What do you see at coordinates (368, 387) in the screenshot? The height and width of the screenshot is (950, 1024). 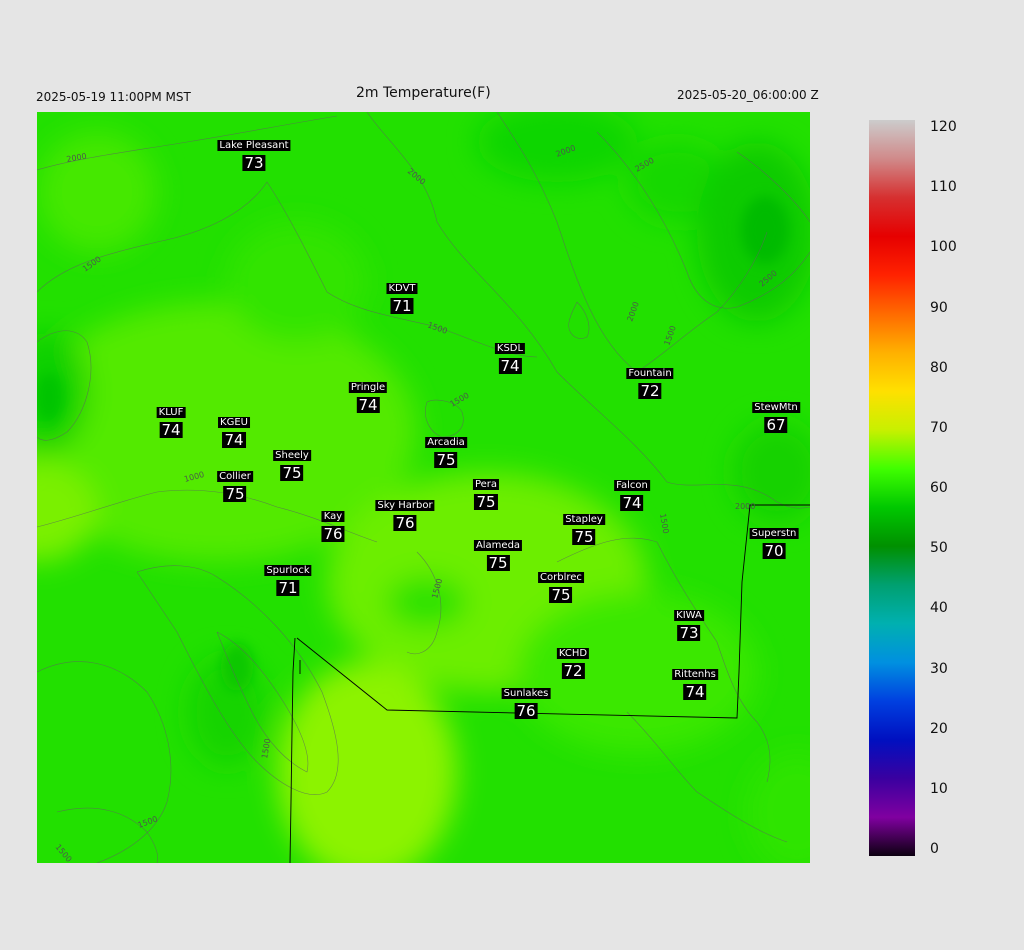 I see `station-name: Pringle` at bounding box center [368, 387].